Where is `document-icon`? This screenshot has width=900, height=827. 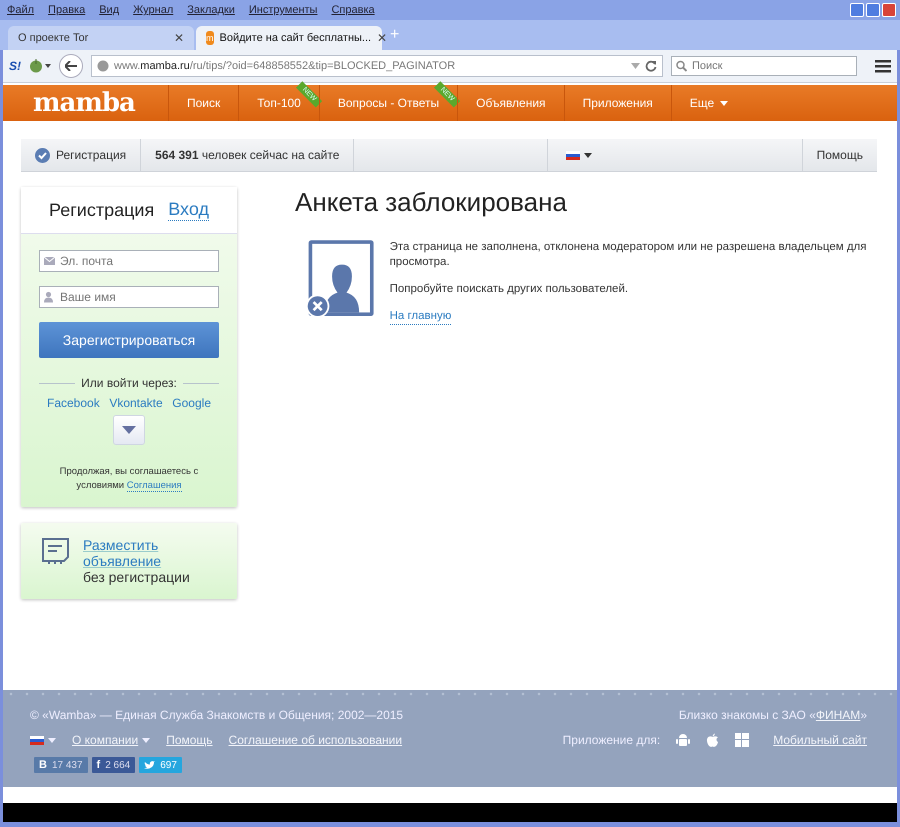
document-icon is located at coordinates (56, 551).